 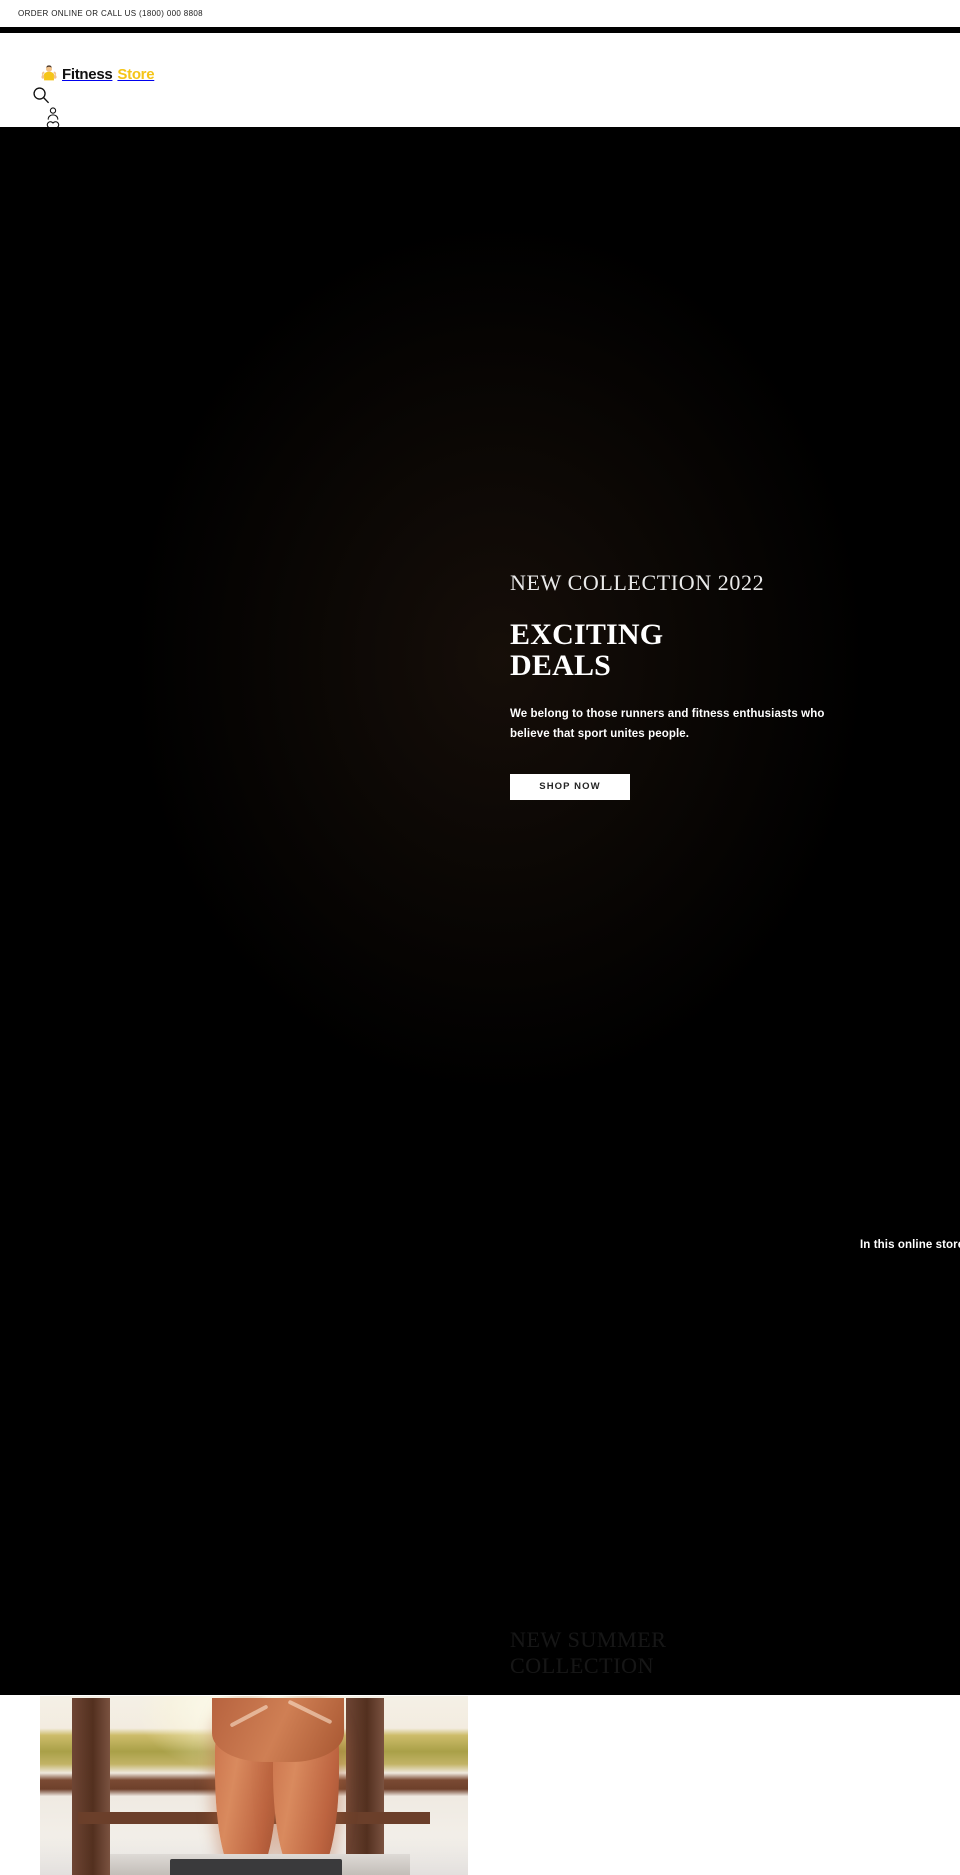 What do you see at coordinates (588, 1652) in the screenshot?
I see `hero-slide-2-eyebrow: NEW SUMMER COLLECTION` at bounding box center [588, 1652].